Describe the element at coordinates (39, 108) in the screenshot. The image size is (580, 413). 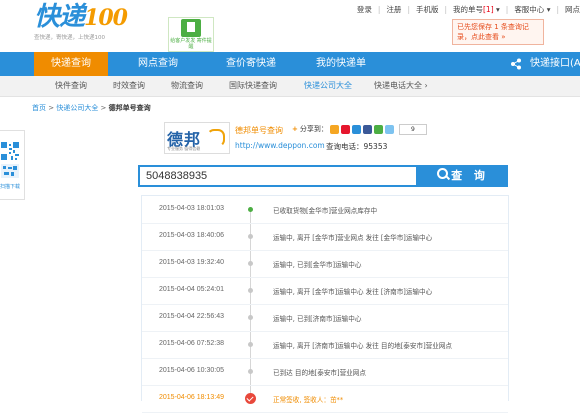
I see `breadcrumb-home: 首页` at that location.